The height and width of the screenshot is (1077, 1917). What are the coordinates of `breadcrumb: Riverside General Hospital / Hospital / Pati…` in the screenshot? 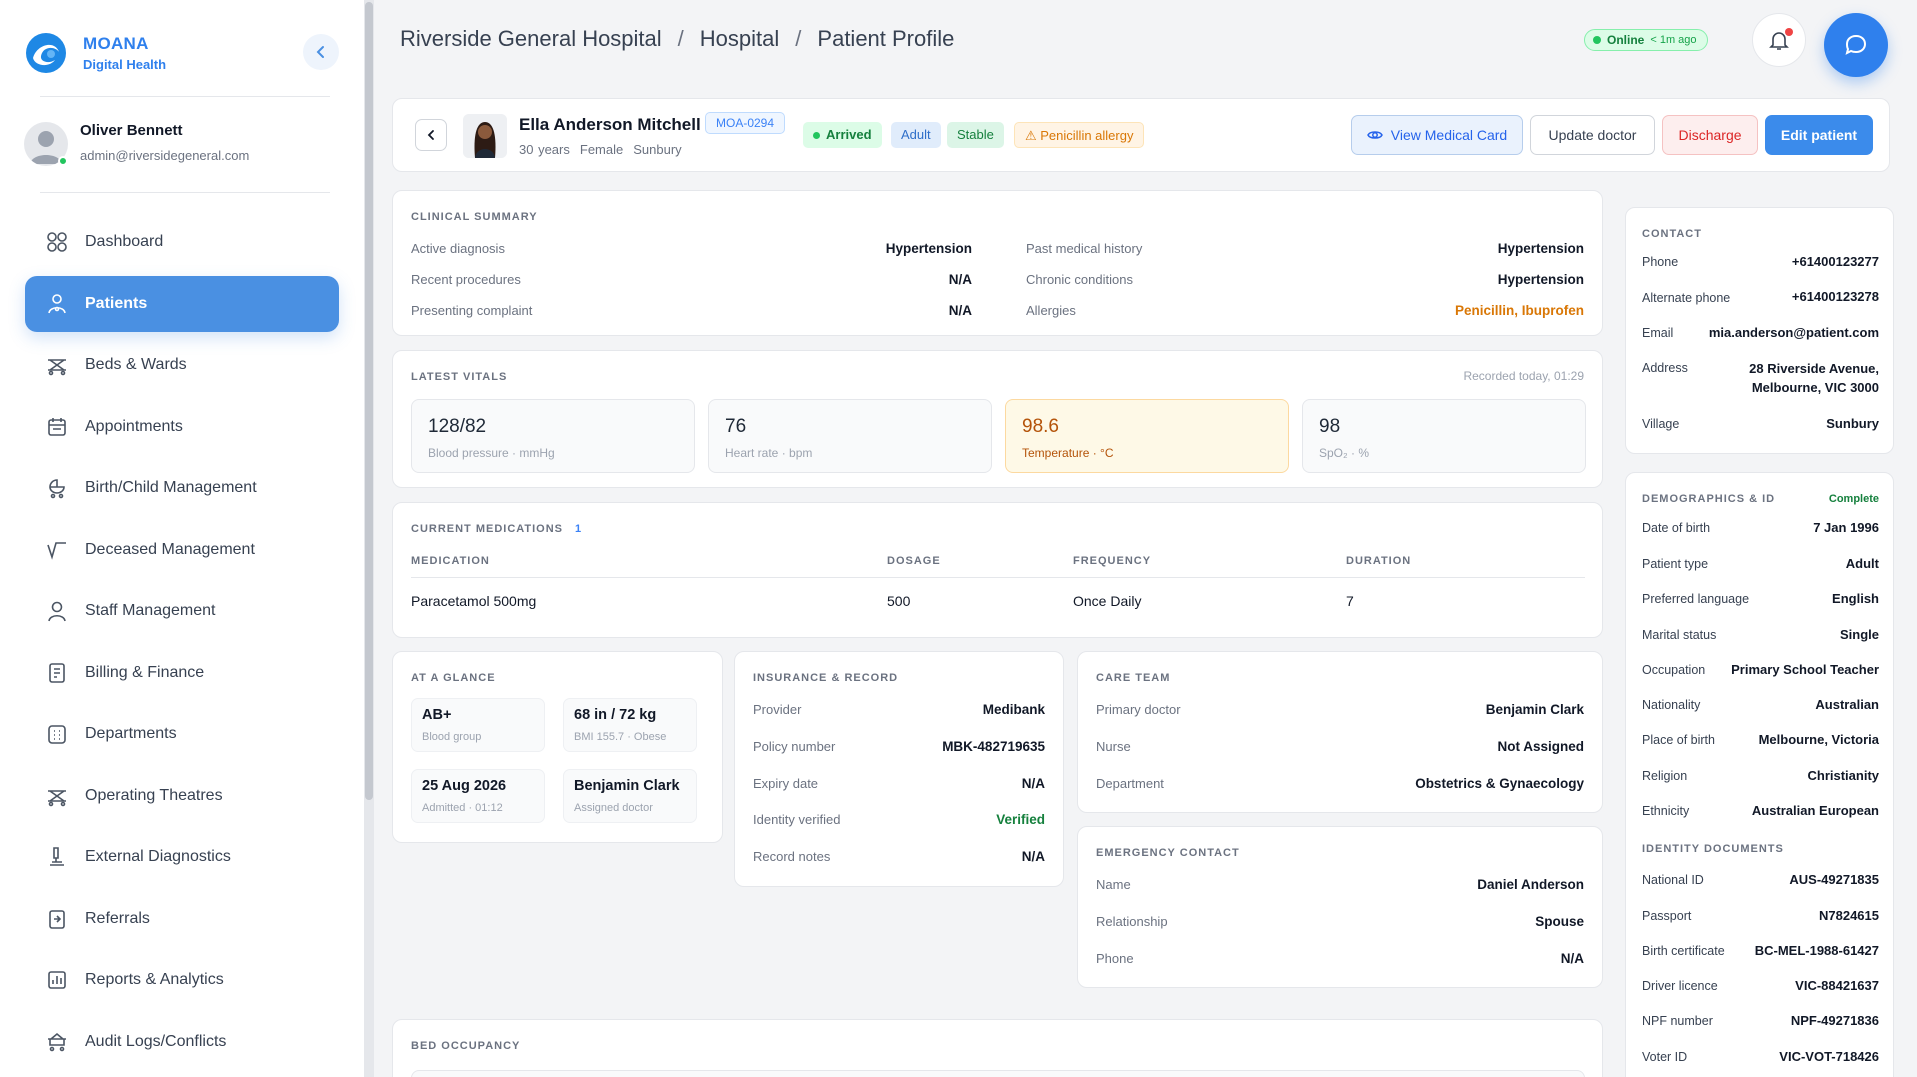 It's located at (677, 38).